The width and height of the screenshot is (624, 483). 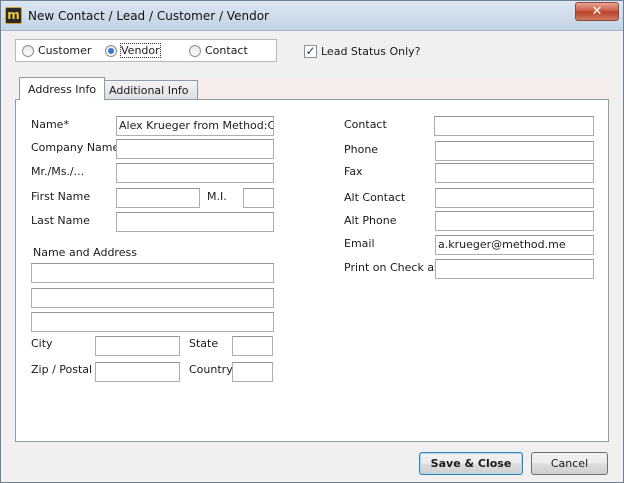 What do you see at coordinates (514, 151) in the screenshot?
I see `phone-input` at bounding box center [514, 151].